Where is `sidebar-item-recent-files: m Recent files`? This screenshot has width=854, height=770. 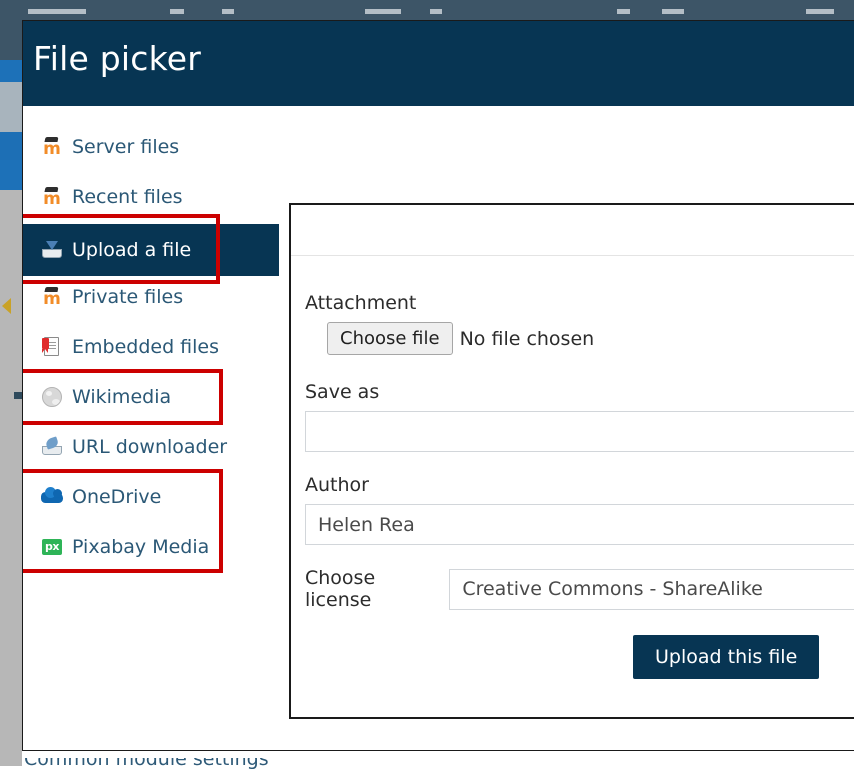 sidebar-item-recent-files: m Recent files is located at coordinates (151, 197).